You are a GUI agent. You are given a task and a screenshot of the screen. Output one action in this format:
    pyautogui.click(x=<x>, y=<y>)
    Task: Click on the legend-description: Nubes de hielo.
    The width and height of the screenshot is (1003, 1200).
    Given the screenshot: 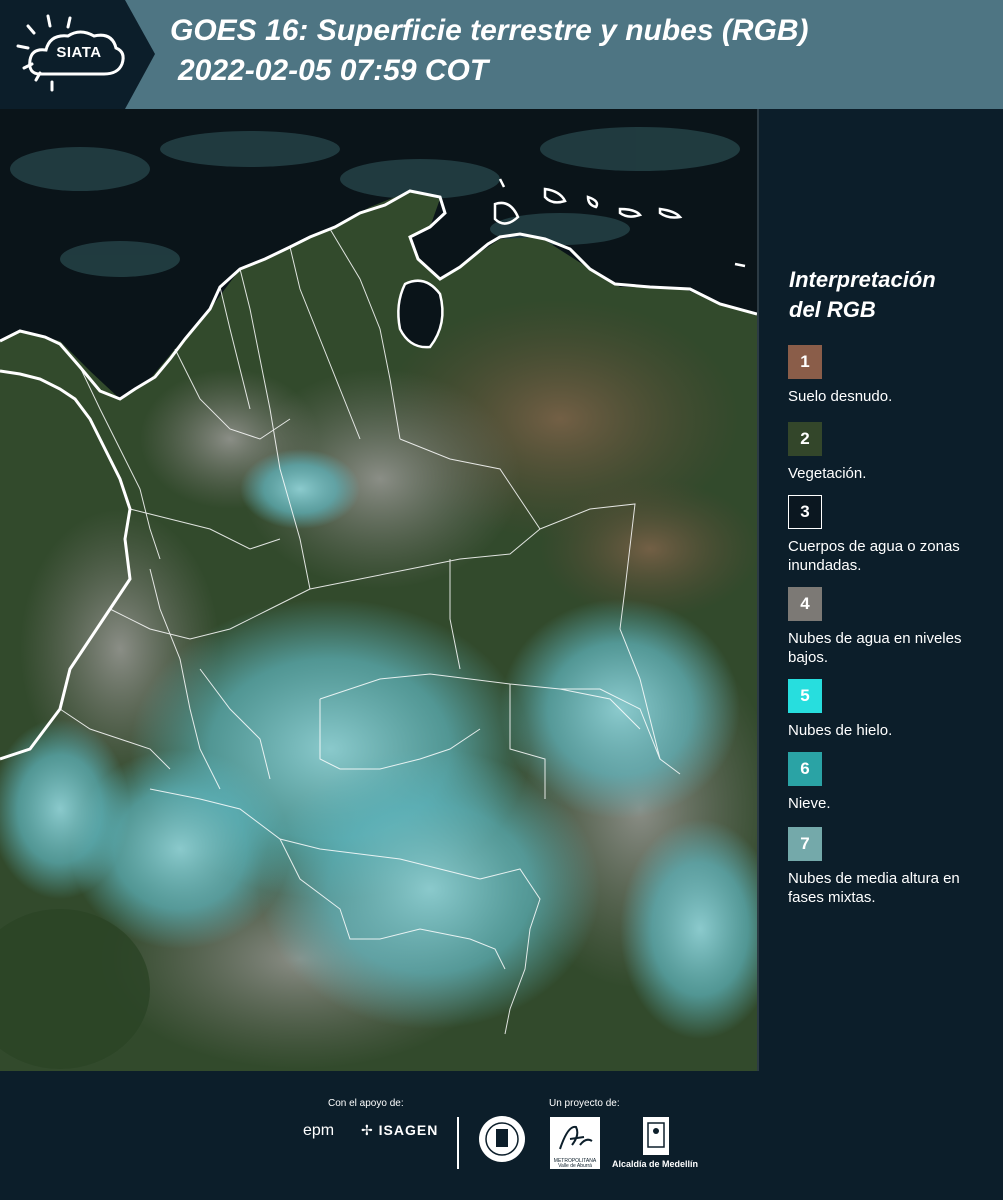 What is the action you would take?
    pyautogui.click(x=840, y=730)
    